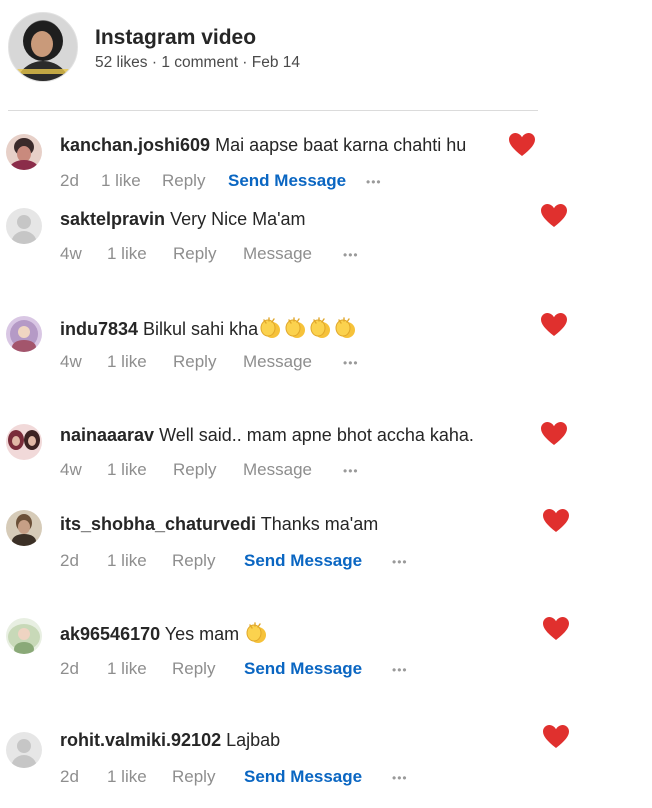 This screenshot has width=652, height=808. Describe the element at coordinates (319, 524) in the screenshot. I see `comment-text: Thanks ma'am` at that location.